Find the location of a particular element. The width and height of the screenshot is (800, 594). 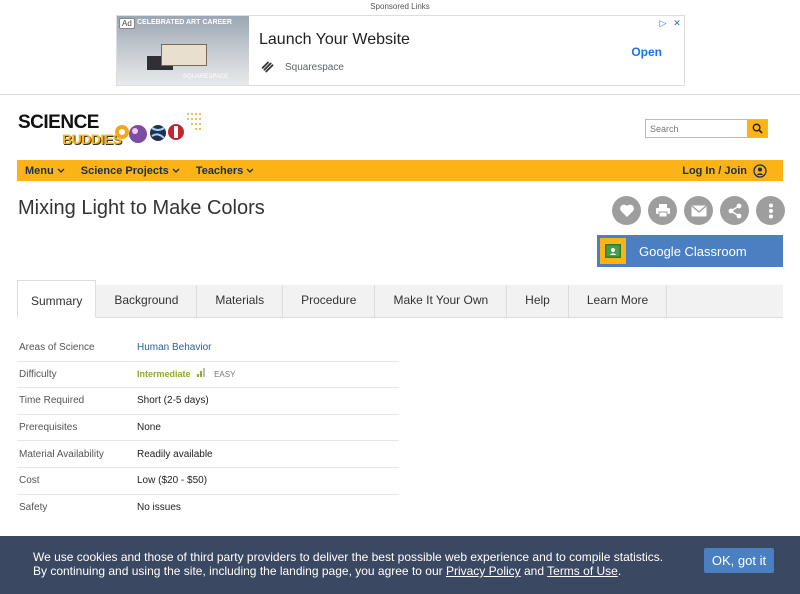

tab-materials: Materials is located at coordinates (240, 301).